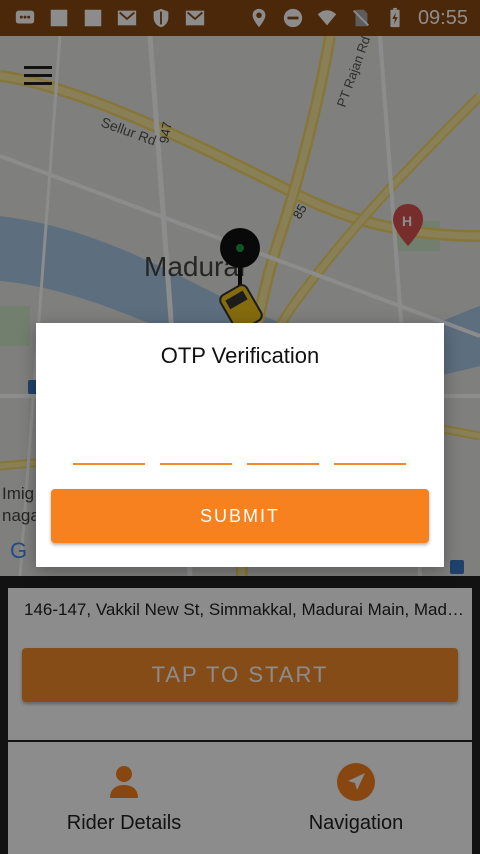  I want to click on otp-inputs, so click(239, 449).